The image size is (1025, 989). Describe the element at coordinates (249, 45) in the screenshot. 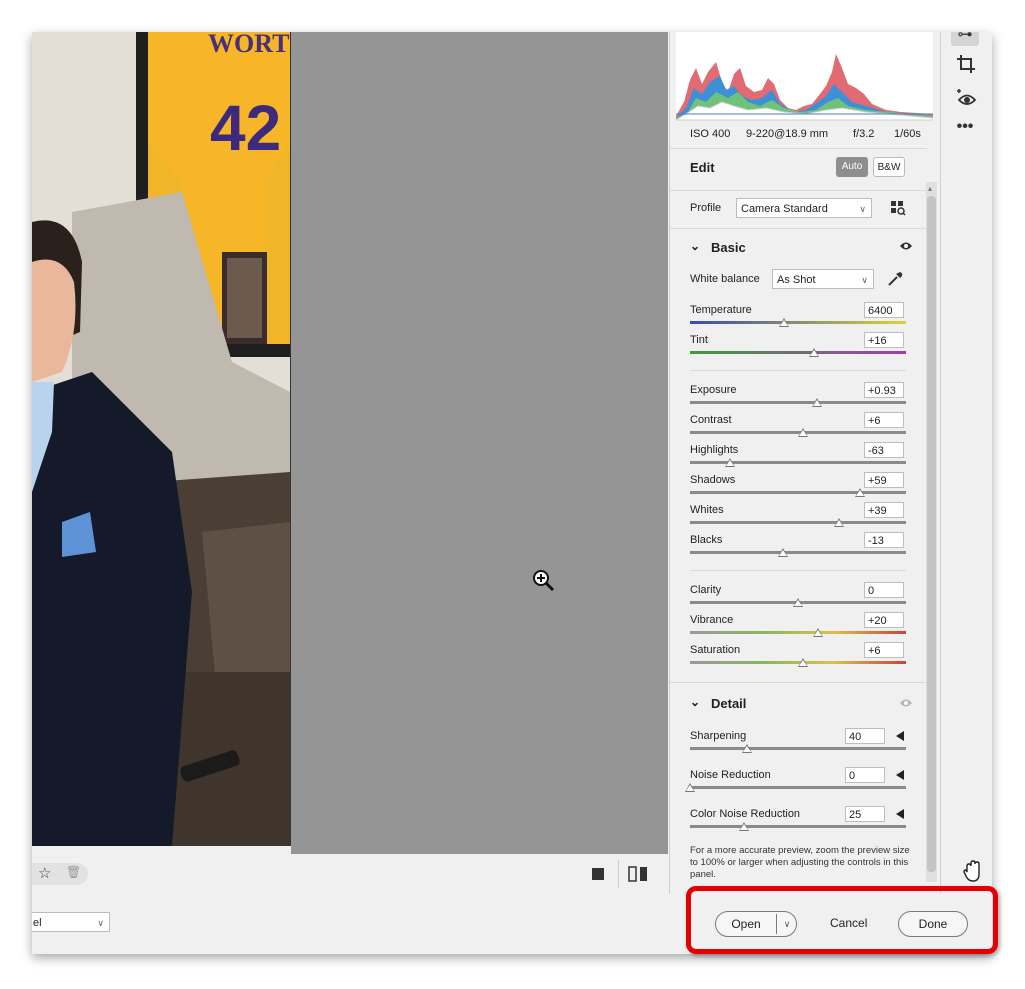

I see `jersey-name: WORTHY` at that location.